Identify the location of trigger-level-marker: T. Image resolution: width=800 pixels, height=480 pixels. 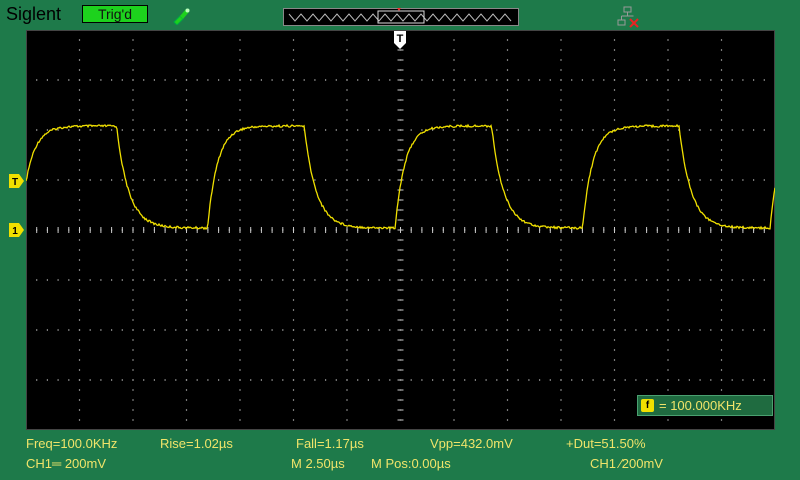
(16, 181).